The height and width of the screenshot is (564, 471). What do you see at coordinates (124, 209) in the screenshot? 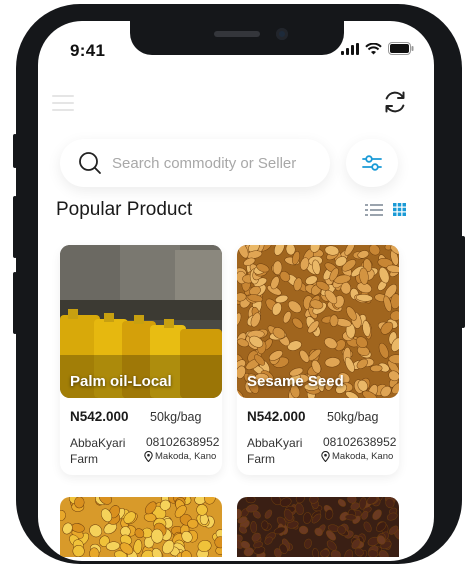
I see `section-title: Popular Product` at bounding box center [124, 209].